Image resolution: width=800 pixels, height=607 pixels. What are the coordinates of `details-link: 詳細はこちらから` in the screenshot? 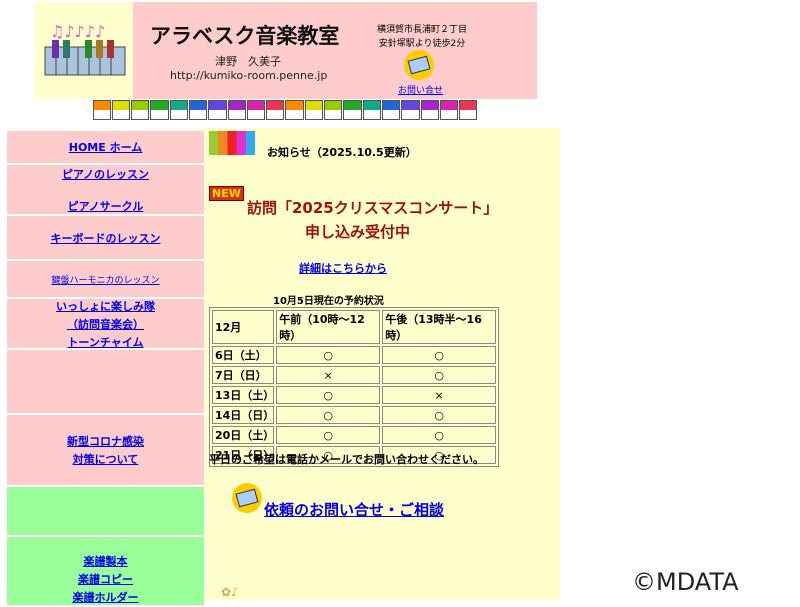 It's located at (340, 268).